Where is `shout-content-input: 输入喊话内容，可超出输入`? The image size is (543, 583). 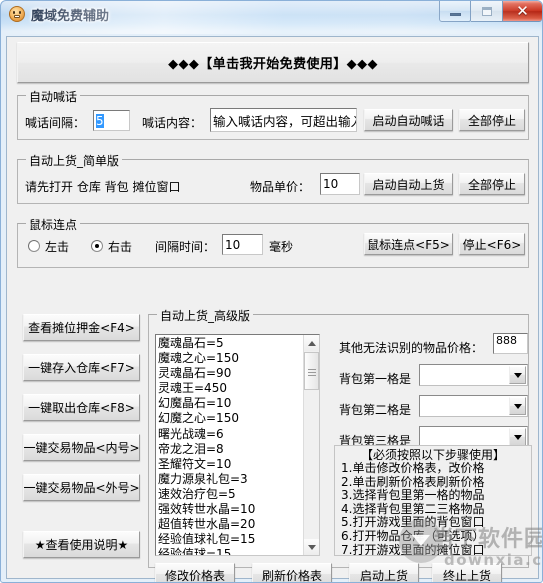
shout-content-input: 输入喊话内容，可超出输入 is located at coordinates (283, 120).